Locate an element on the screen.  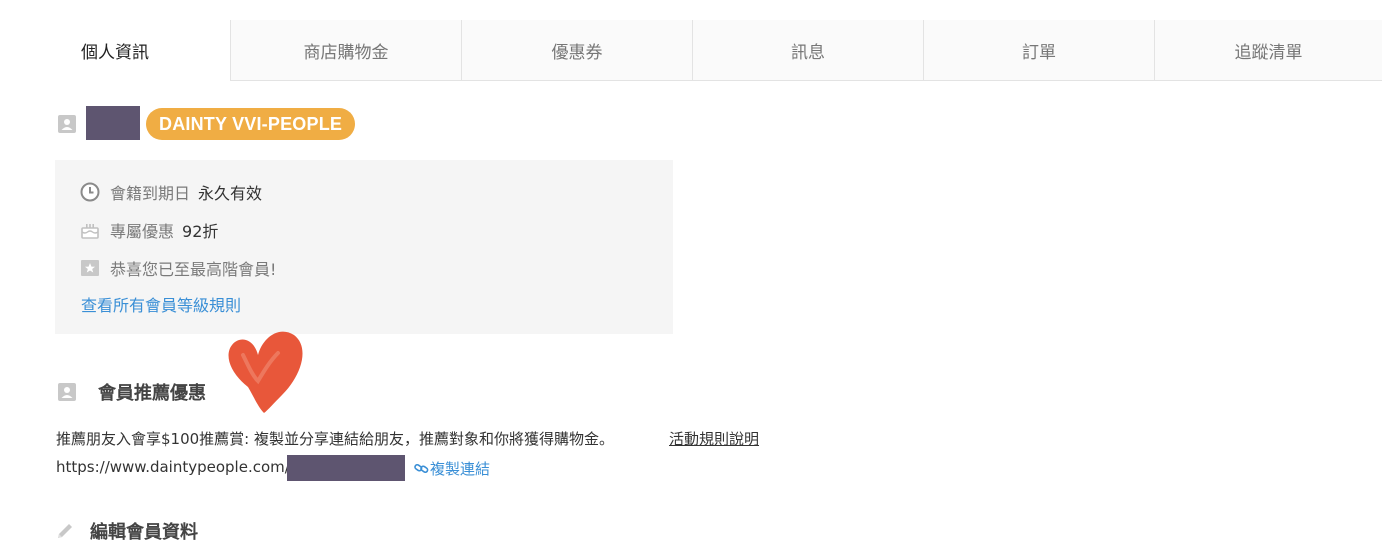
account-tabs: 個人資訊 商店購物金 優惠券 訊息 訂單 追蹤清單 is located at coordinates (691, 51).